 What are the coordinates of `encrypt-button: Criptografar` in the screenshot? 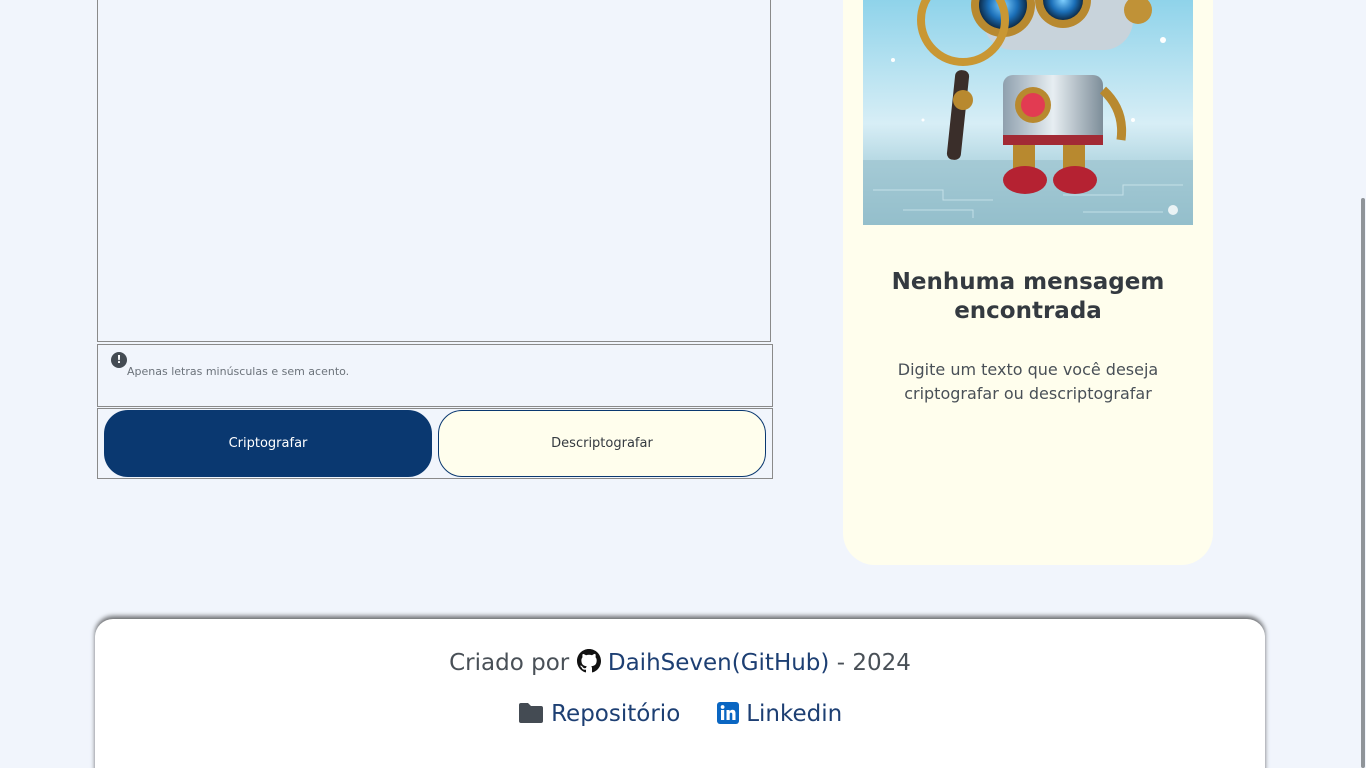 It's located at (268, 443).